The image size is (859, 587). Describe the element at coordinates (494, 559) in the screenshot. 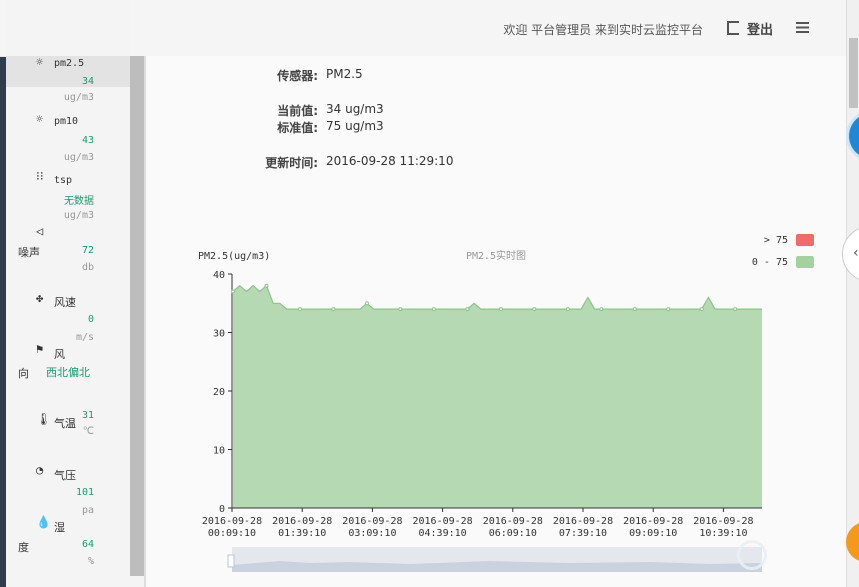

I see `zoom-slider` at that location.